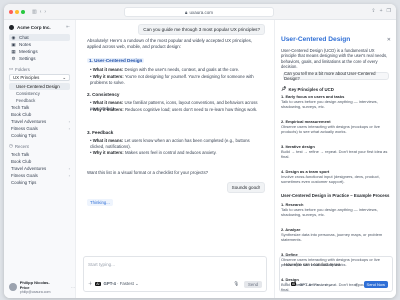 The height and width of the screenshot is (300, 400). Describe the element at coordinates (175, 274) in the screenshot. I see `chat-composer: ＋ AI GPT-4 · Fastest ⌄ 🎙︎ Send` at that location.